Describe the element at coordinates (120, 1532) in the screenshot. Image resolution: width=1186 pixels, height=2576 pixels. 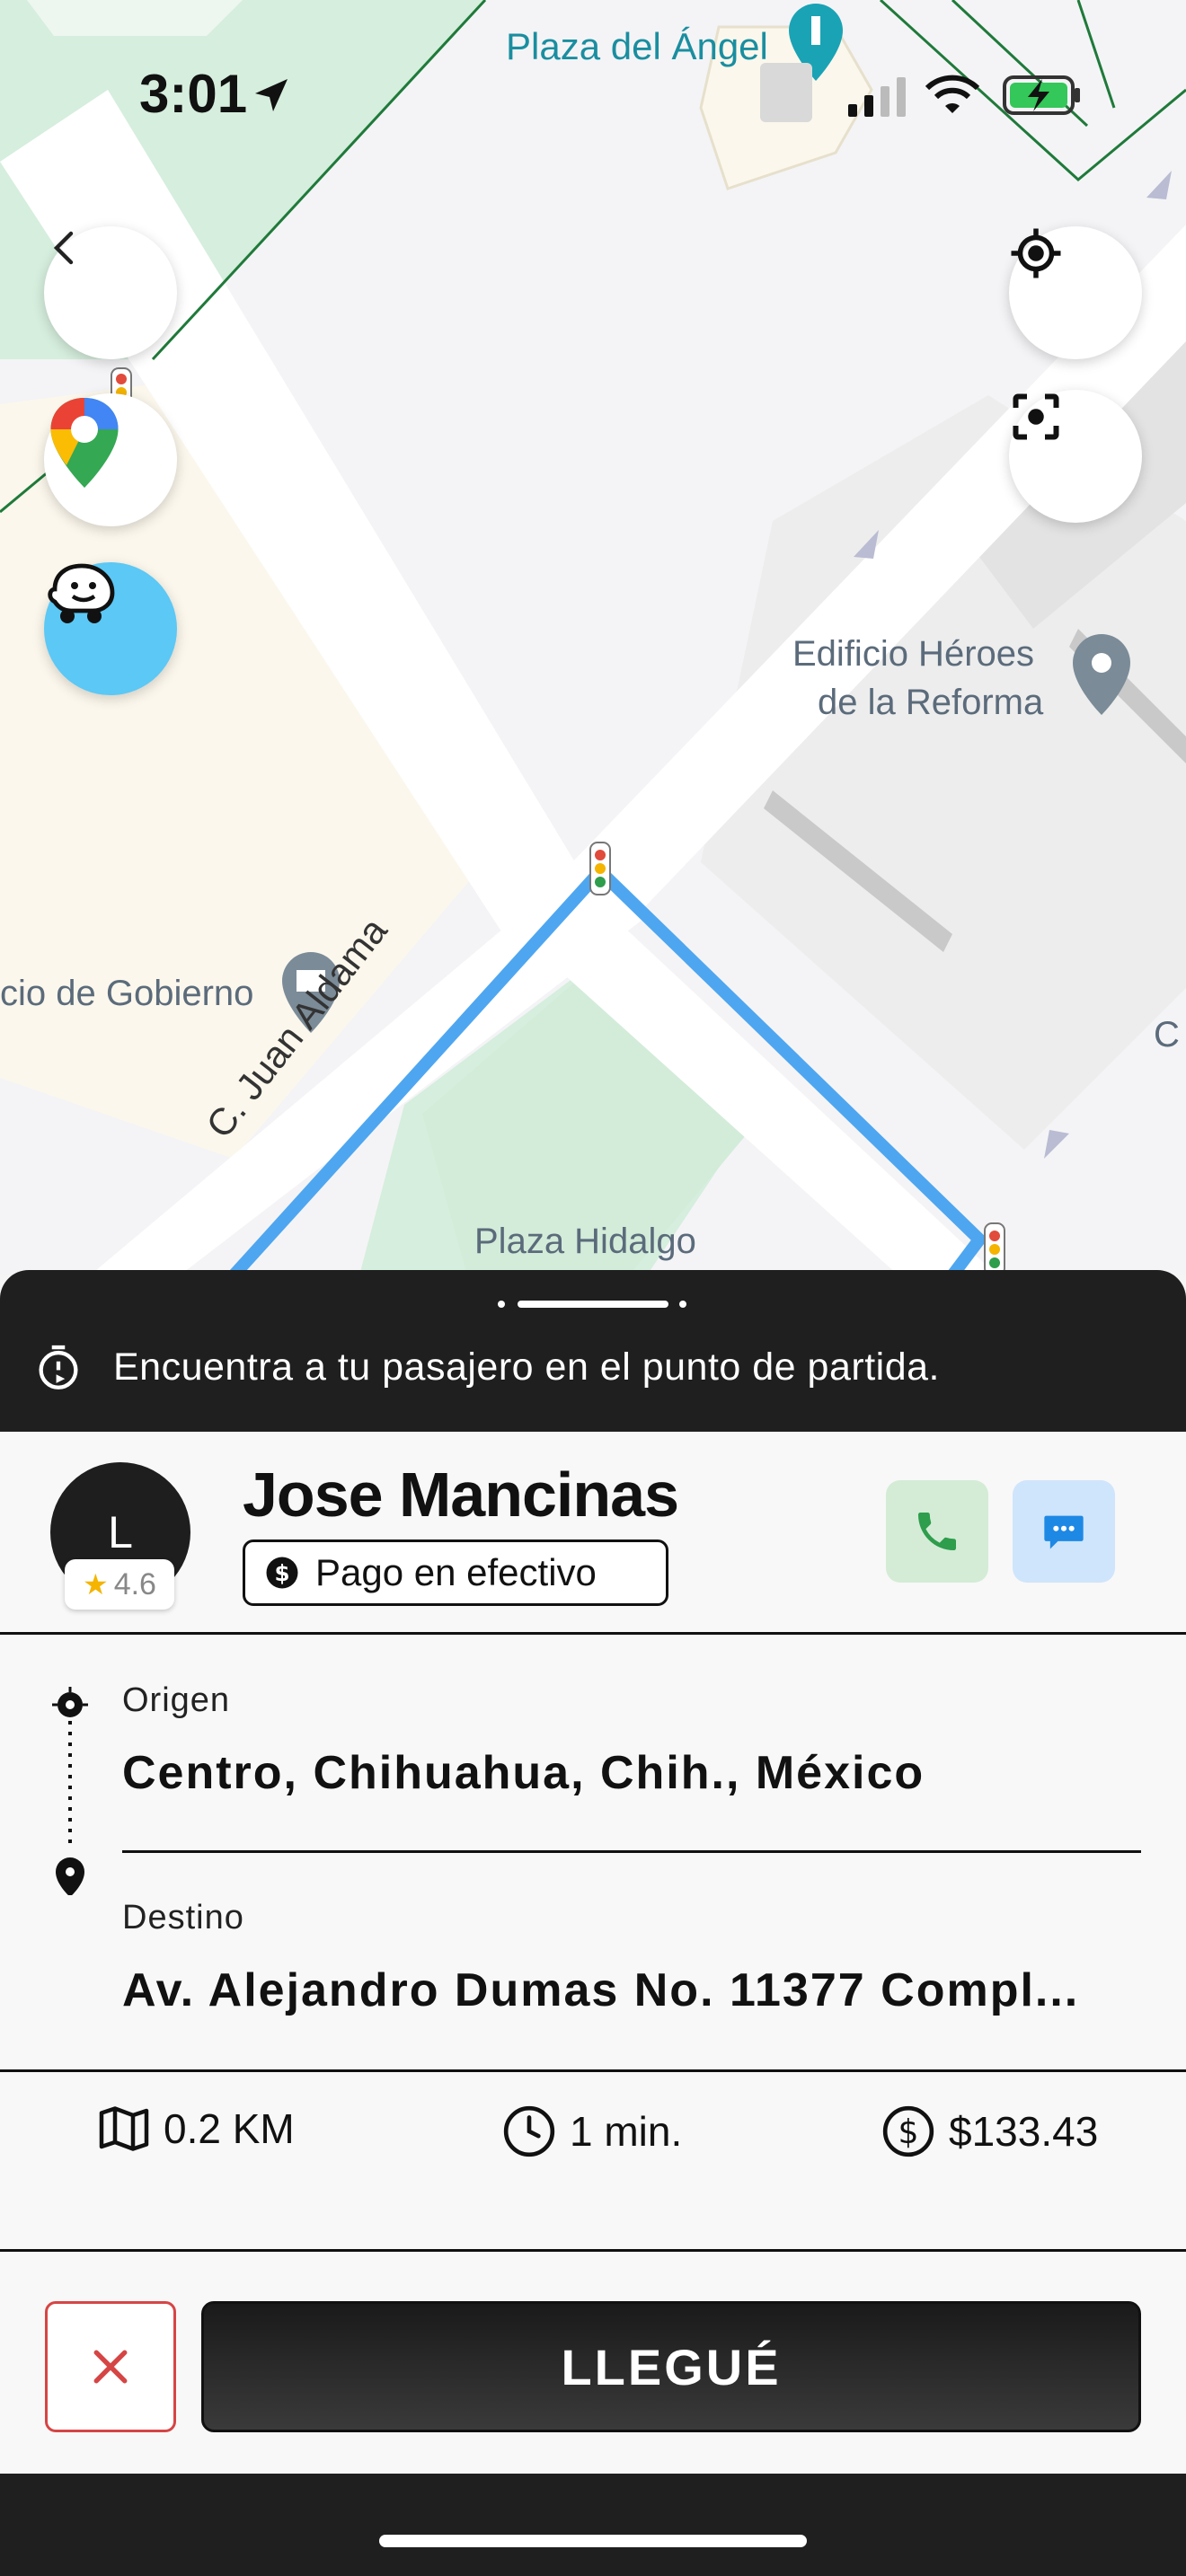
I see `avatar-initial: L` at that location.